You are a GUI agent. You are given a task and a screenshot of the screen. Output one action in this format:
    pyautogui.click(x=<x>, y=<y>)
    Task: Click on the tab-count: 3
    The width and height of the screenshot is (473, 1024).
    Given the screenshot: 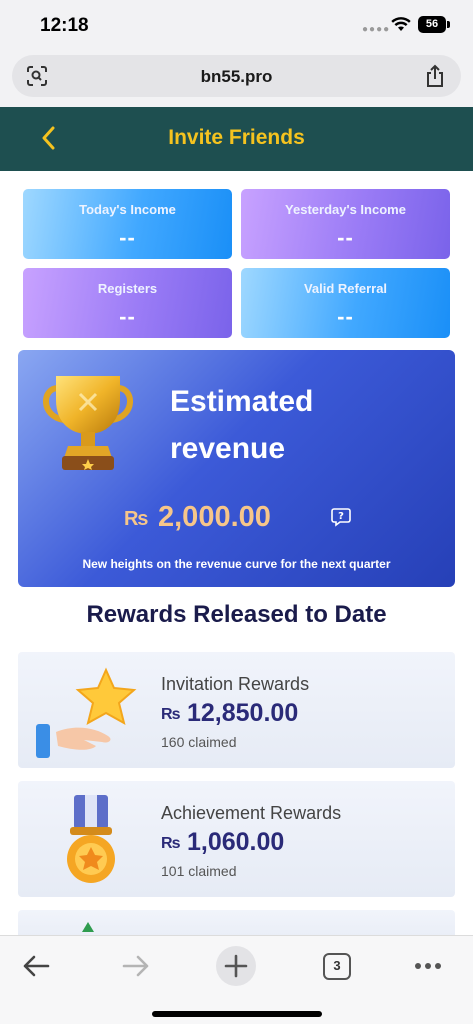 What is the action you would take?
    pyautogui.click(x=337, y=966)
    